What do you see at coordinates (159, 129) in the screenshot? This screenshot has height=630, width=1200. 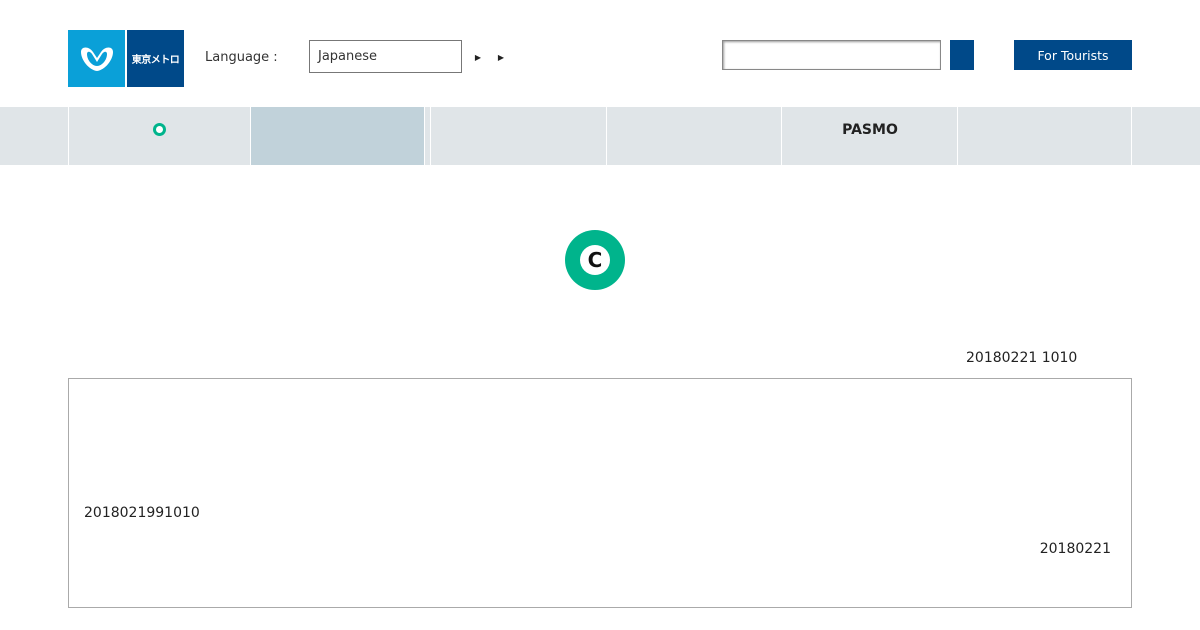 I see `green-dot-icon` at bounding box center [159, 129].